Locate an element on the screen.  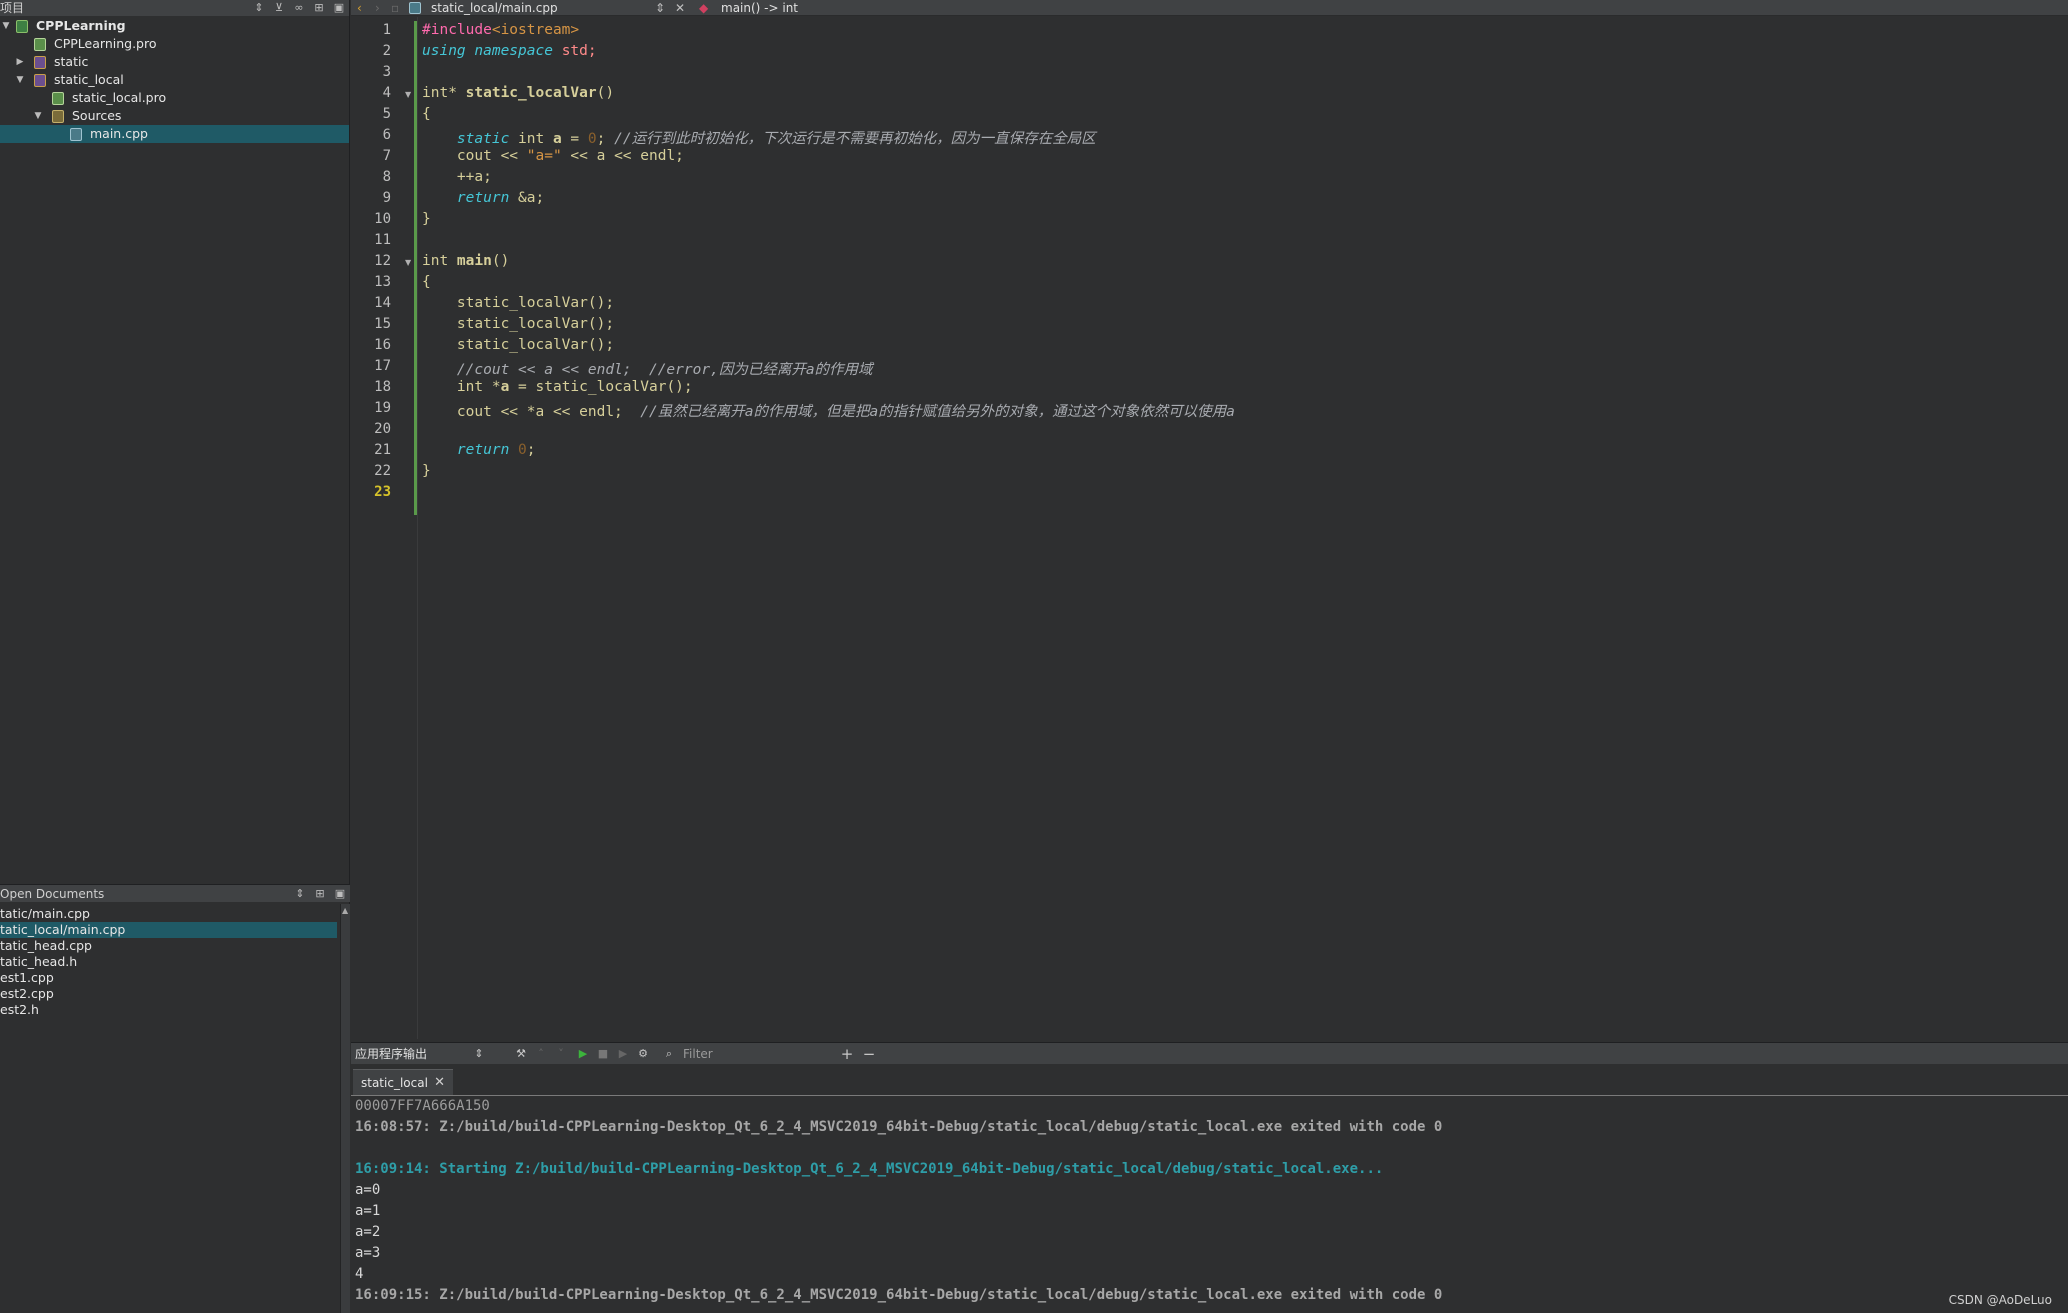
close-icon: ✕ is located at coordinates (439, 1083).